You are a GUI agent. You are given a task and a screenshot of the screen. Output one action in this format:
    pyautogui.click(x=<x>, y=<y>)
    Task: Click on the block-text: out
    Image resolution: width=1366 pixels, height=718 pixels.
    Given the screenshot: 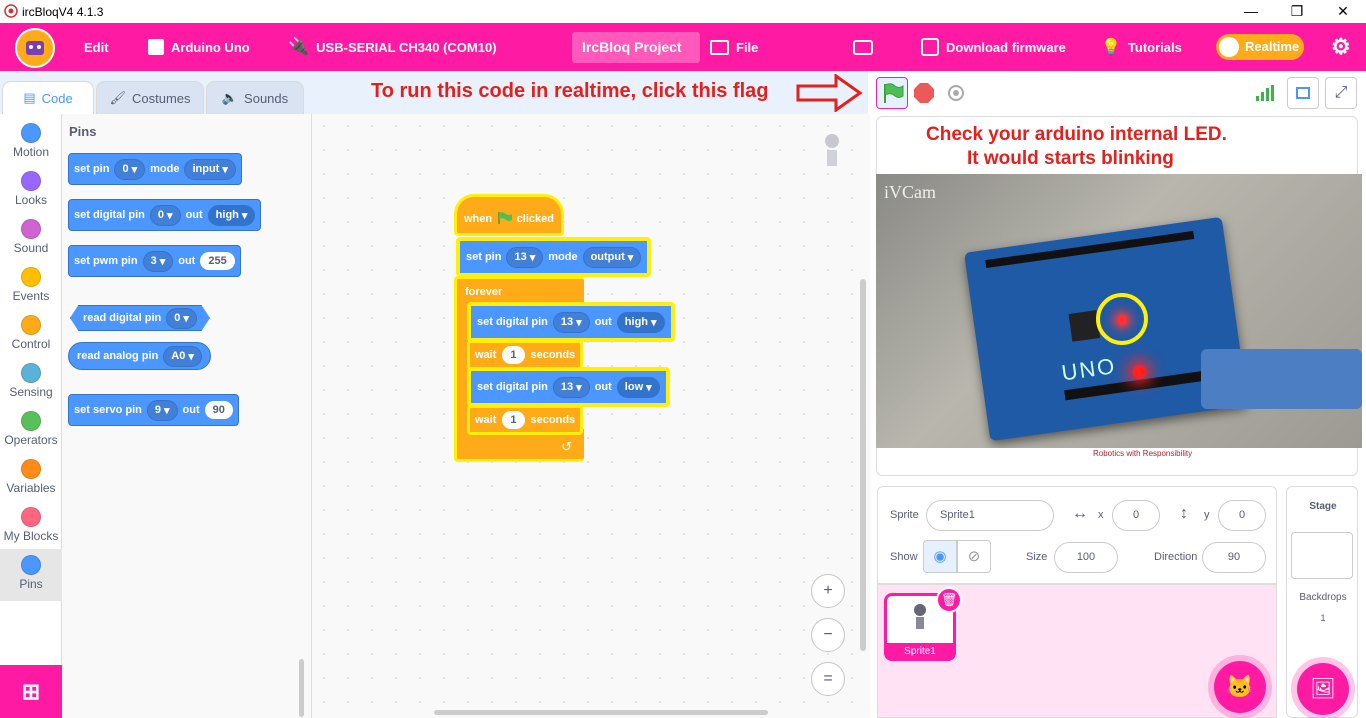 What is the action you would take?
    pyautogui.click(x=603, y=387)
    